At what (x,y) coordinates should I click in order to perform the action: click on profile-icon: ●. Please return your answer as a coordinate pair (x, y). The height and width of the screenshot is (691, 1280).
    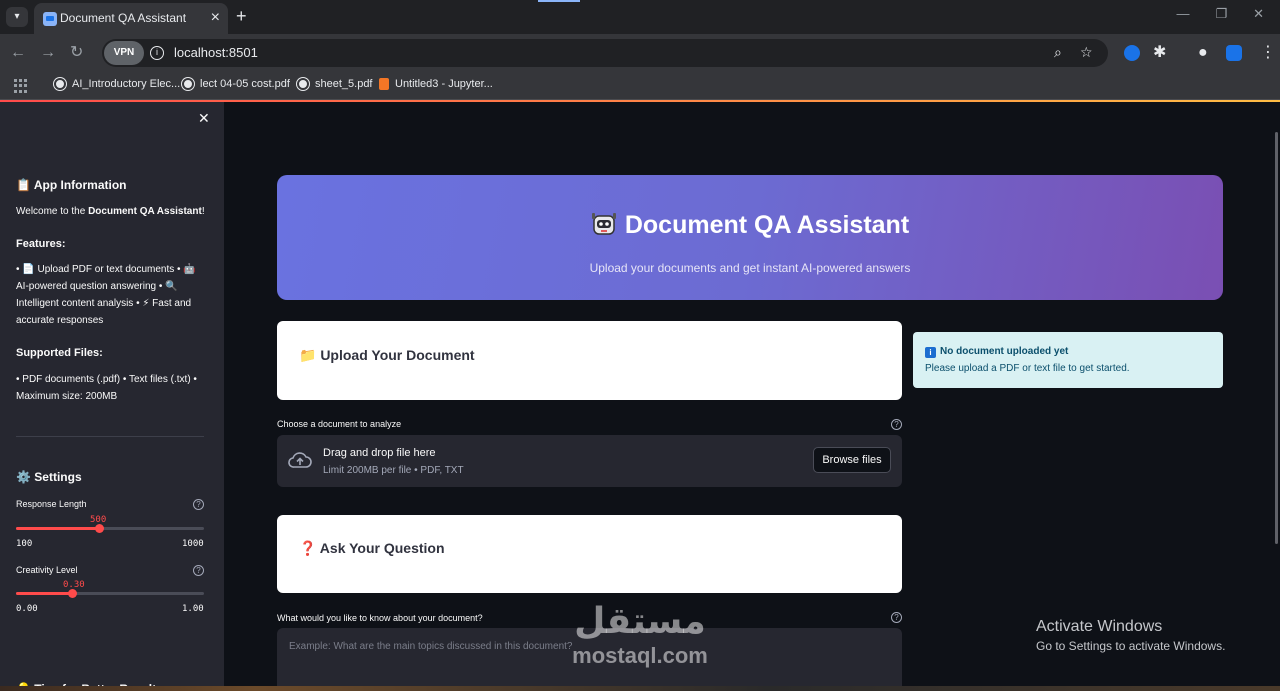
    Looking at the image, I should click on (1203, 53).